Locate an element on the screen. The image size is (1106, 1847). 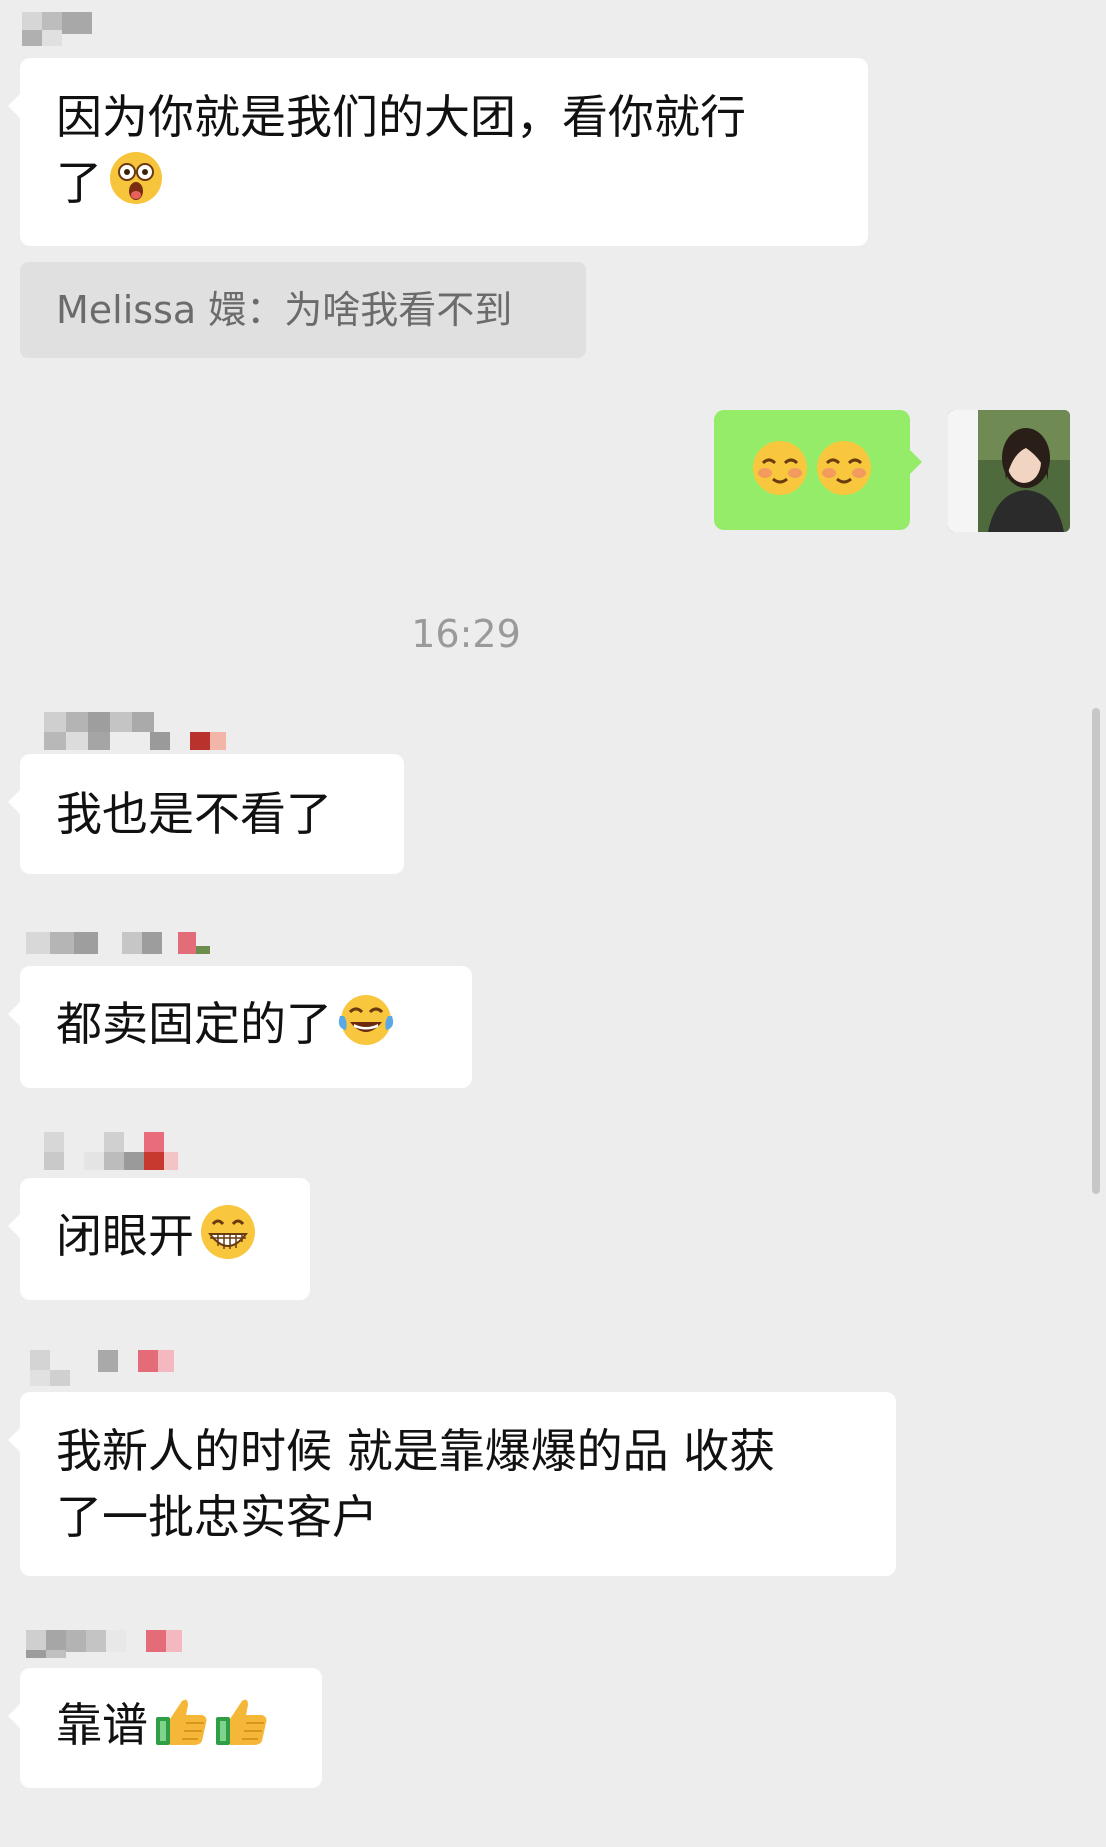
message-text: 闭眼开 is located at coordinates (157, 1239).